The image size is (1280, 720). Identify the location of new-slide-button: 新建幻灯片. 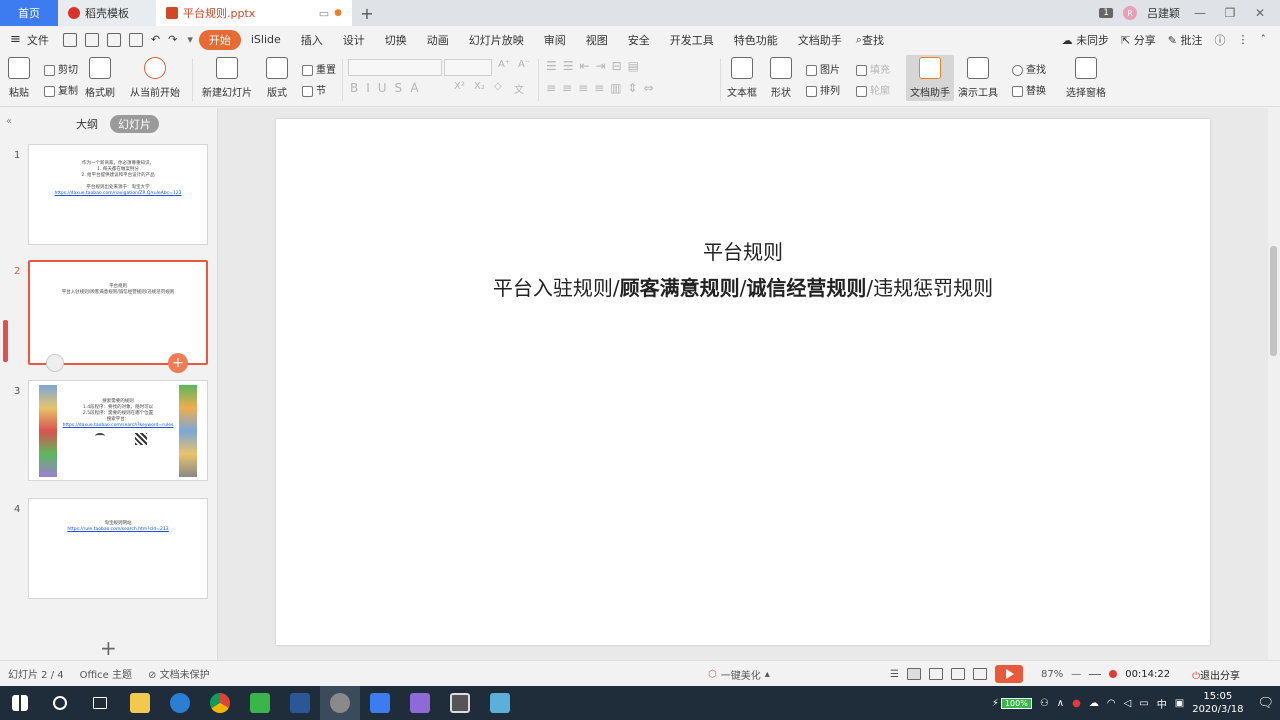
(227, 78).